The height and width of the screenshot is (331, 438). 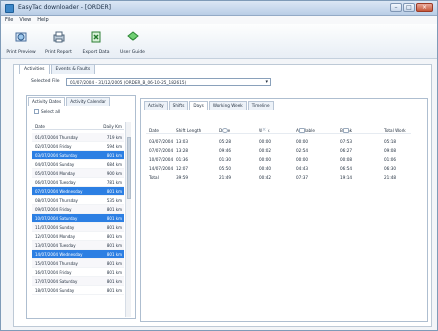 I want to click on activity-list-row: 09/07/2004 Friday 801 km, so click(x=78, y=209).